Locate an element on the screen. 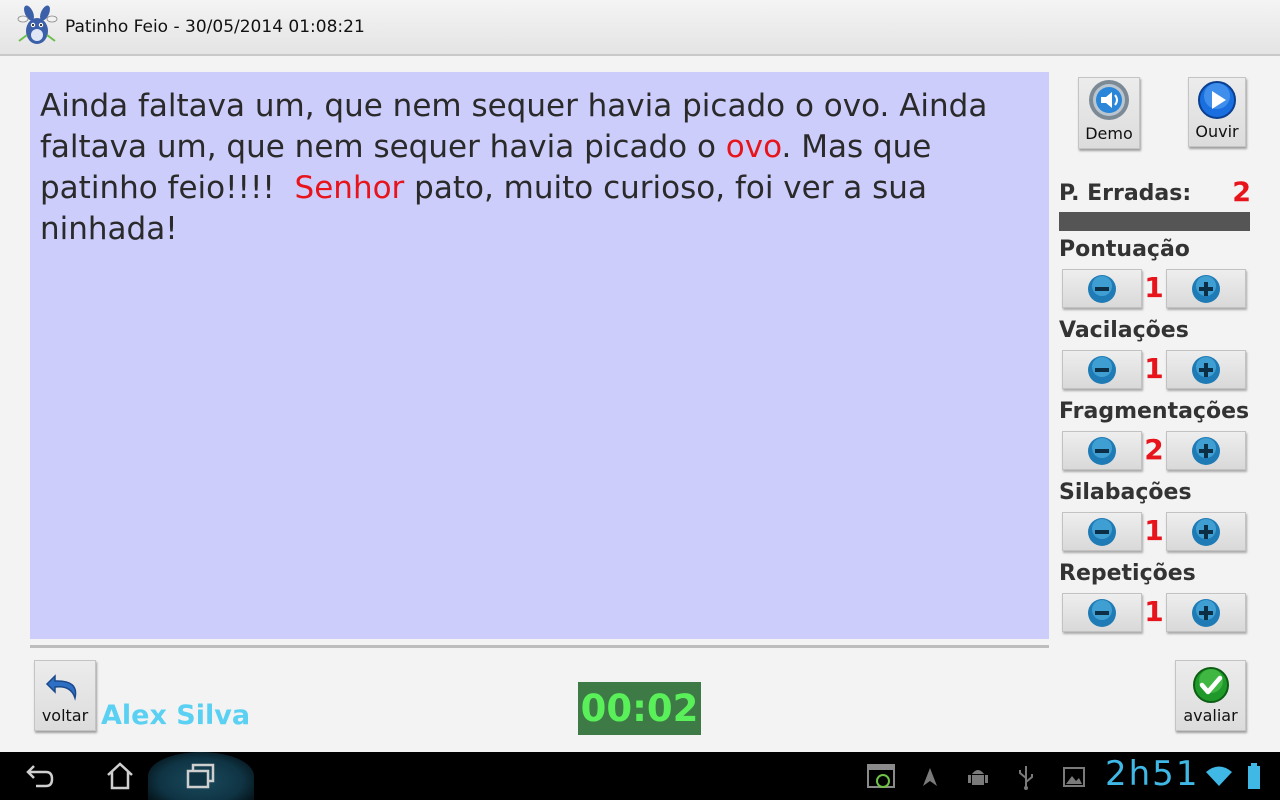 This screenshot has width=1280, height=800. user-name: Alex Silva is located at coordinates (176, 715).